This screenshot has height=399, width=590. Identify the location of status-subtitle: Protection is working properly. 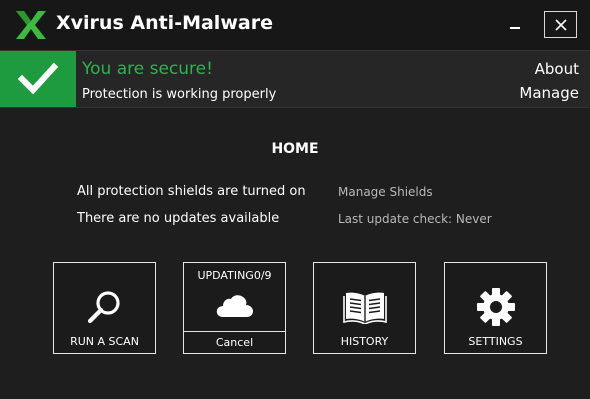
(179, 94).